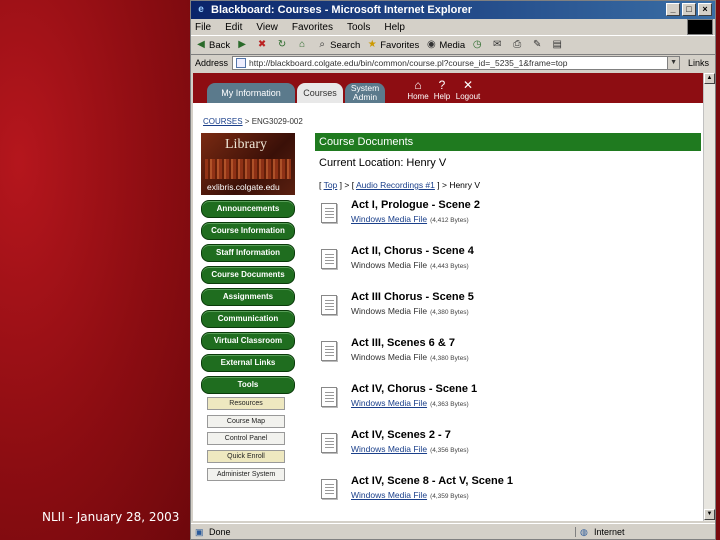  I want to click on menu-view: View, so click(267, 27).